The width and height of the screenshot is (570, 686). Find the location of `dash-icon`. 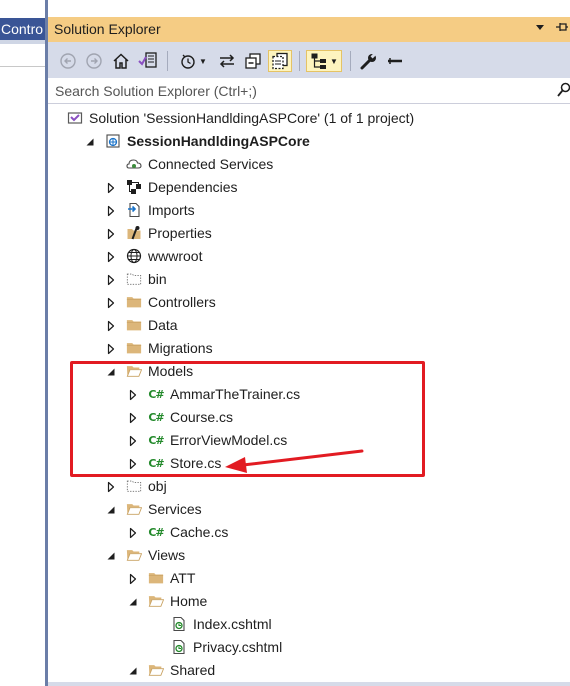

dash-icon is located at coordinates (395, 61).